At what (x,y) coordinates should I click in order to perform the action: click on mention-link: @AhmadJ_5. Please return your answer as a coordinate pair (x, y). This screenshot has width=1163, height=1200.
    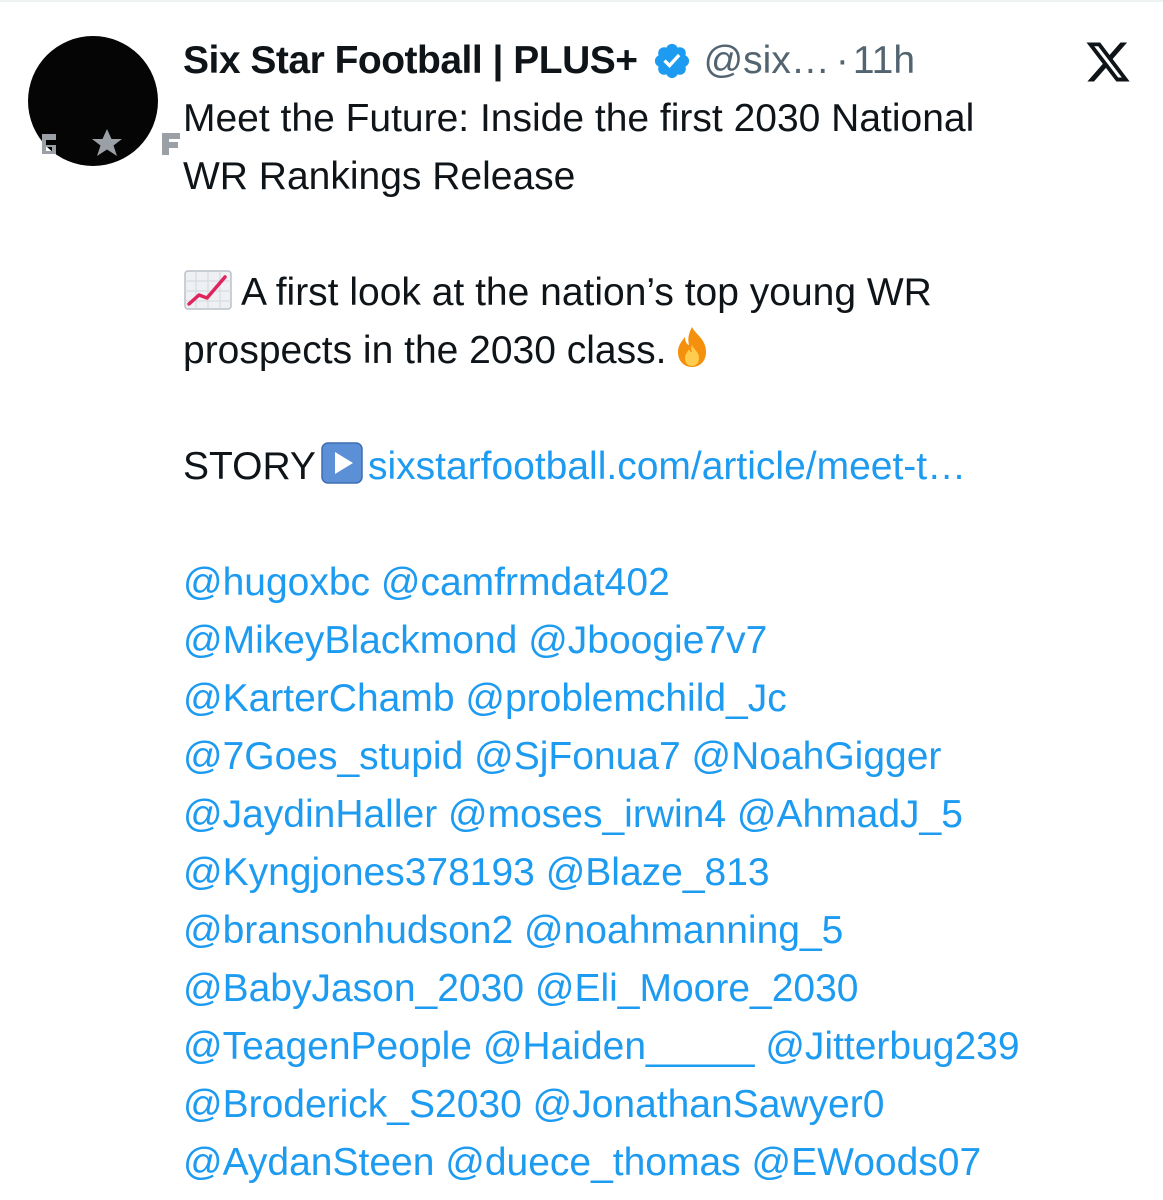
    Looking at the image, I should click on (850, 814).